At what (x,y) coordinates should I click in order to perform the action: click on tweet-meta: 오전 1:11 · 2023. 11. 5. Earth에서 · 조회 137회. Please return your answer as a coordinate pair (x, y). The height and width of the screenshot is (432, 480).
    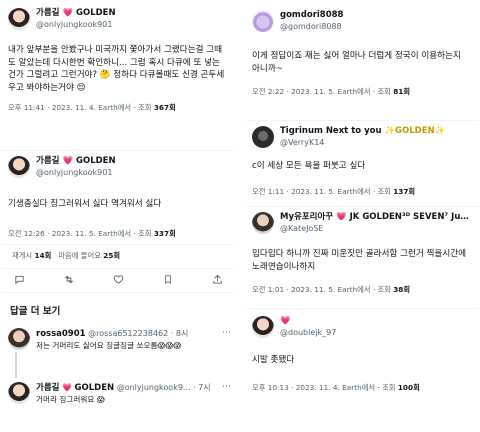
    Looking at the image, I should click on (363, 192).